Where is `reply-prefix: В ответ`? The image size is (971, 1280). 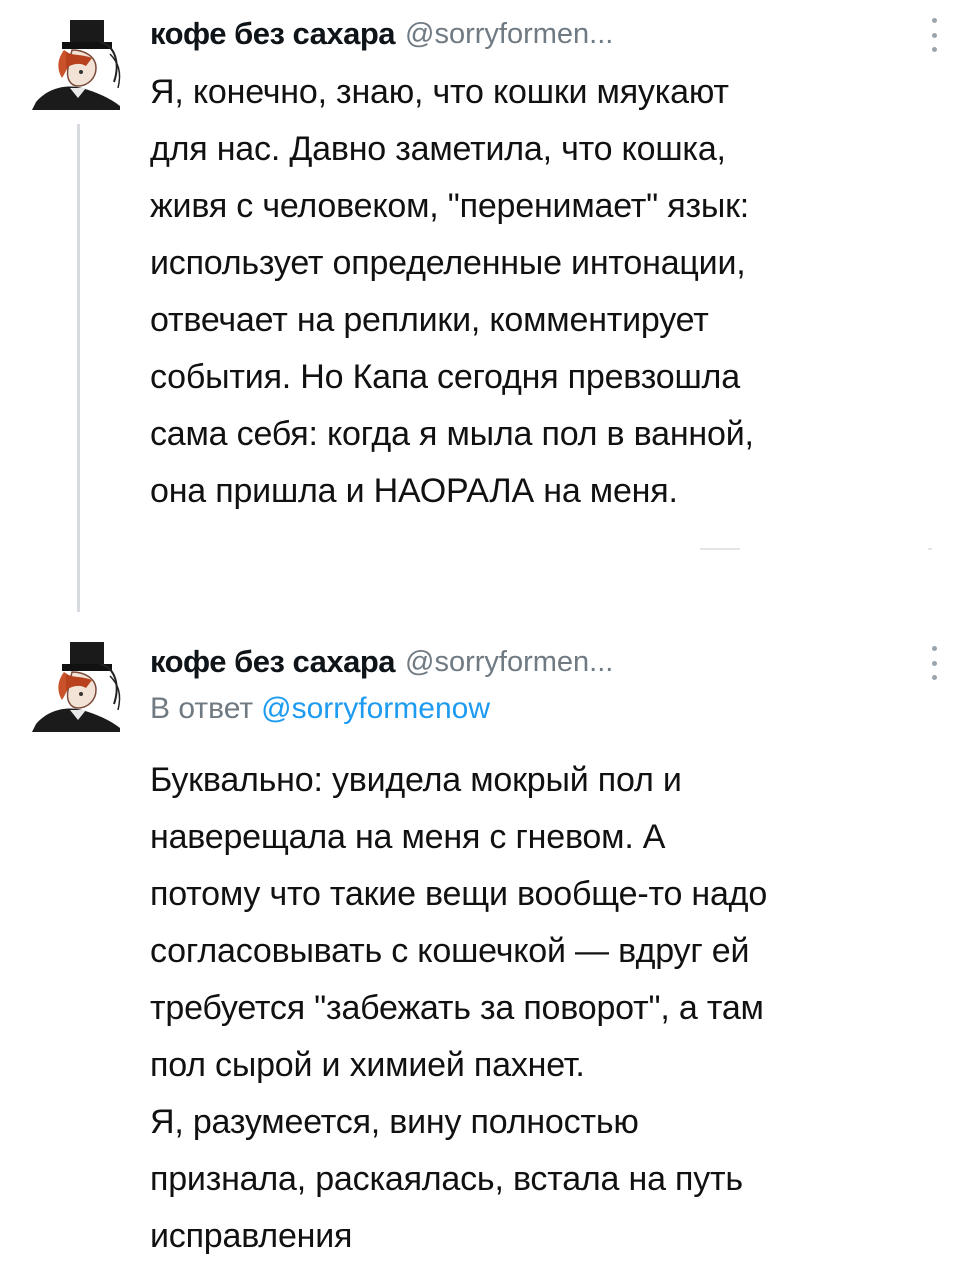
reply-prefix: В ответ is located at coordinates (202, 708).